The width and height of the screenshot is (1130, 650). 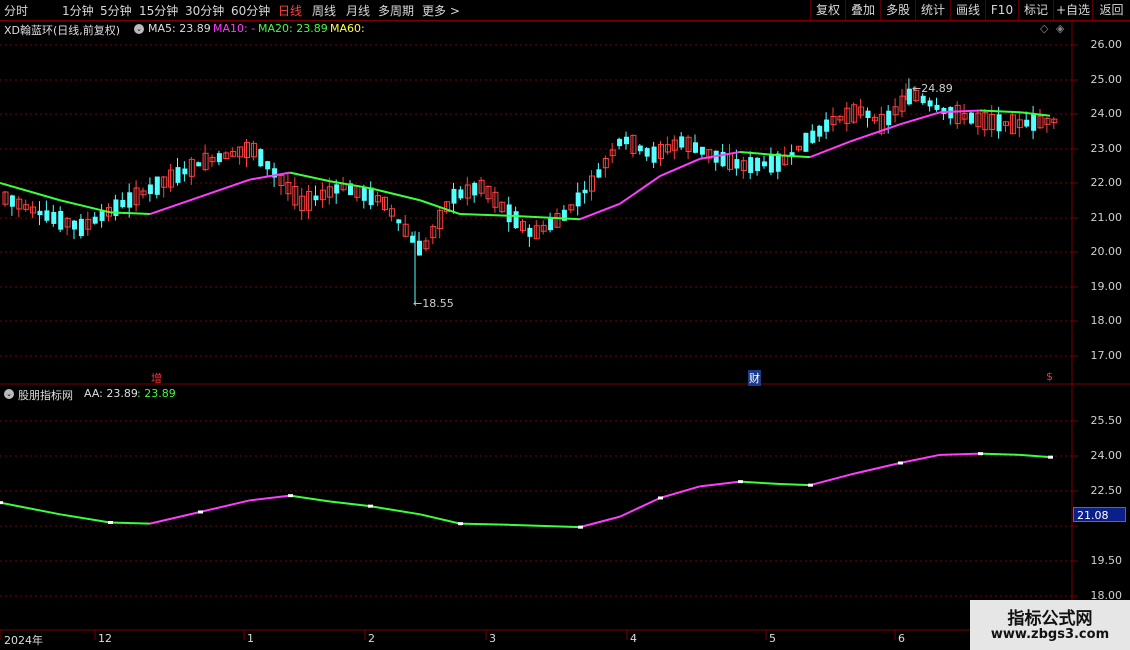 I want to click on event-marker-increase: 增, so click(x=156, y=378).